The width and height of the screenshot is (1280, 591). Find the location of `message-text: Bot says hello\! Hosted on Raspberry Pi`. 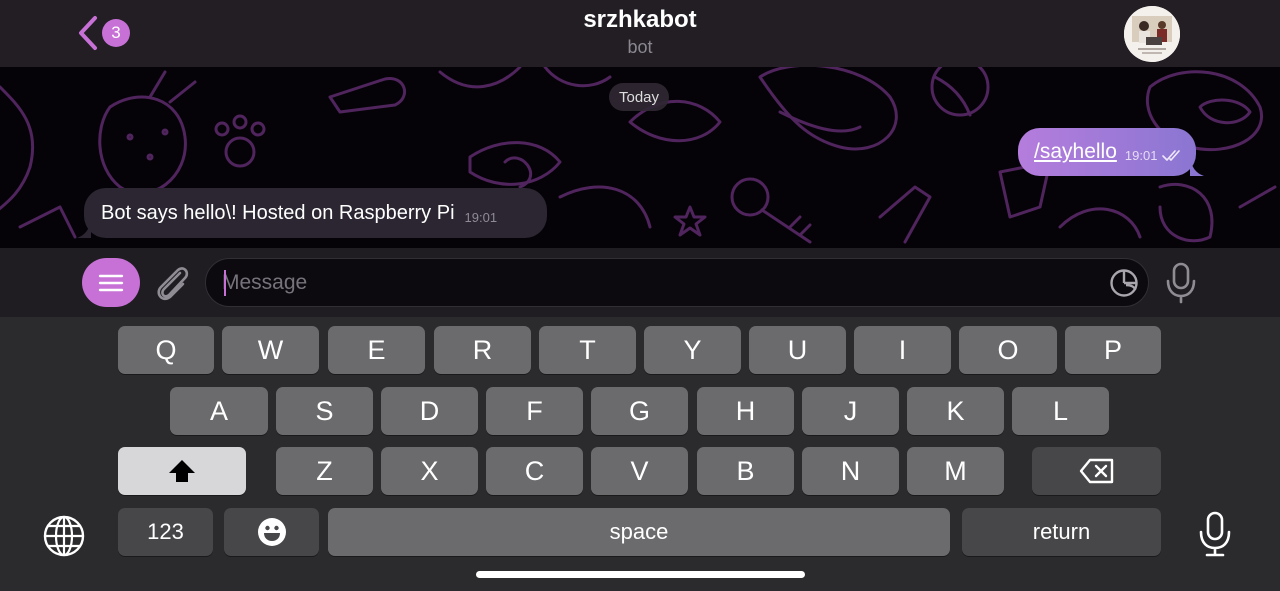

message-text: Bot says hello\! Hosted on Raspberry Pi is located at coordinates (278, 212).